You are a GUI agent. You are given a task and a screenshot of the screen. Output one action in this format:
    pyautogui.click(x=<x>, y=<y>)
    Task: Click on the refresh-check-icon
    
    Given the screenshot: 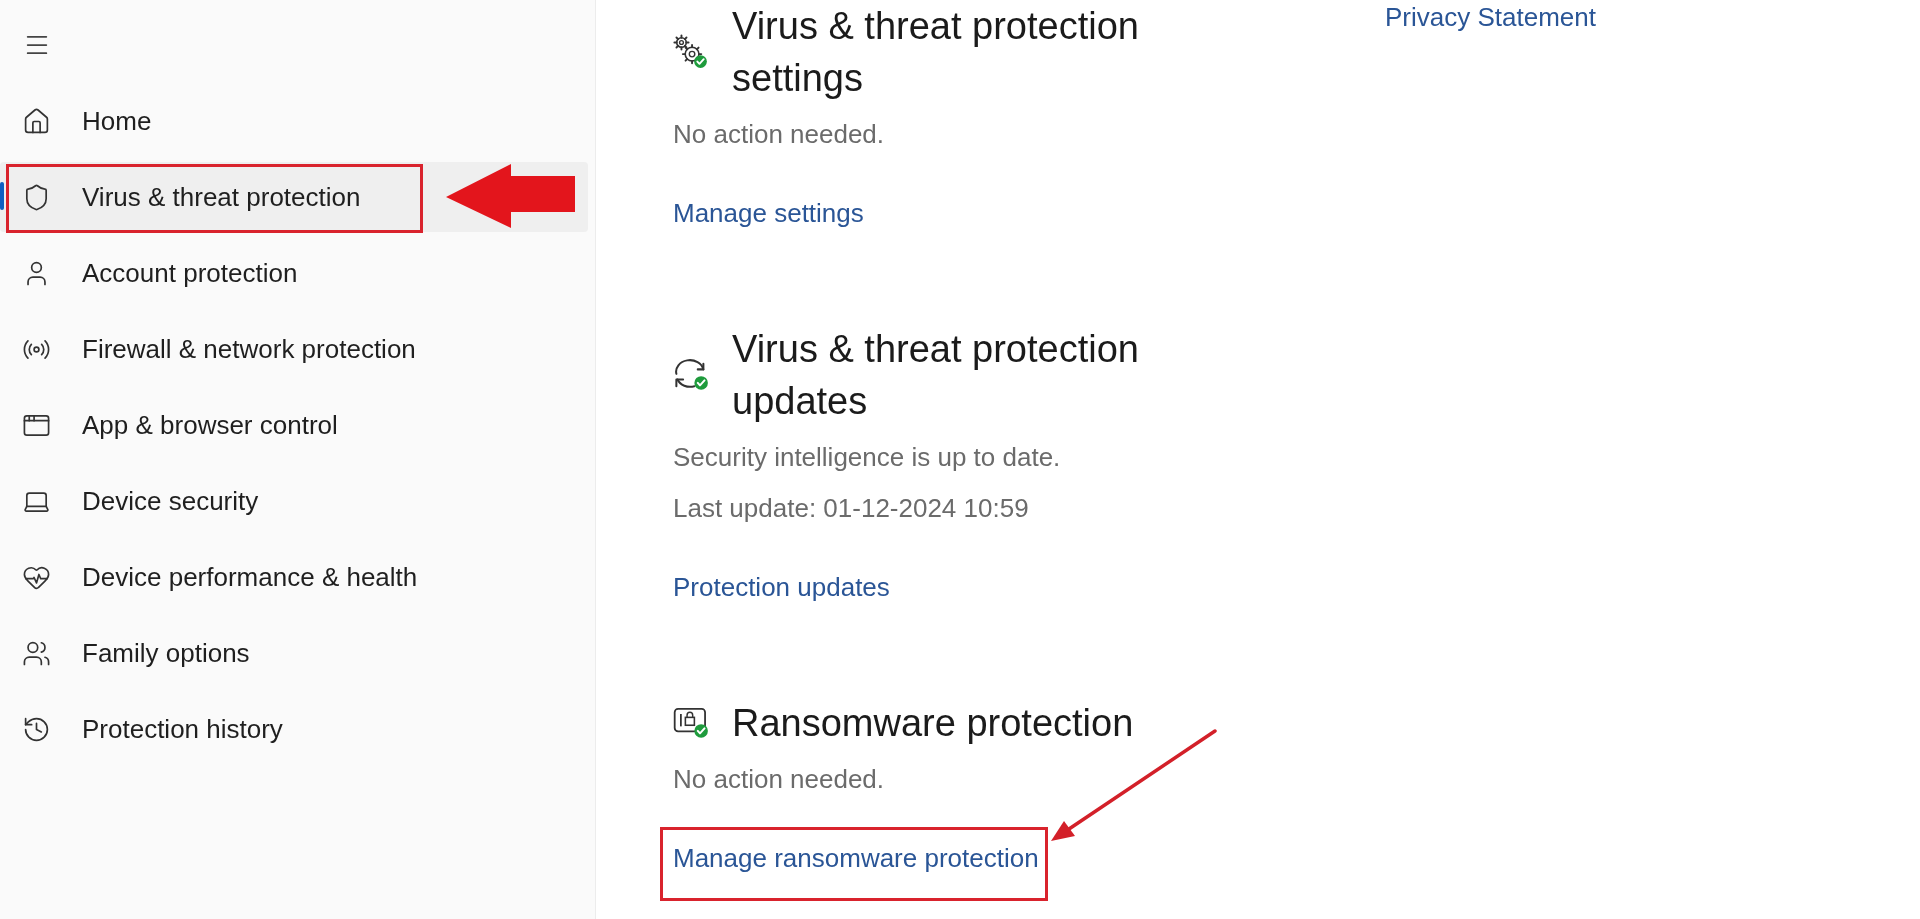 What is the action you would take?
    pyautogui.click(x=691, y=375)
    